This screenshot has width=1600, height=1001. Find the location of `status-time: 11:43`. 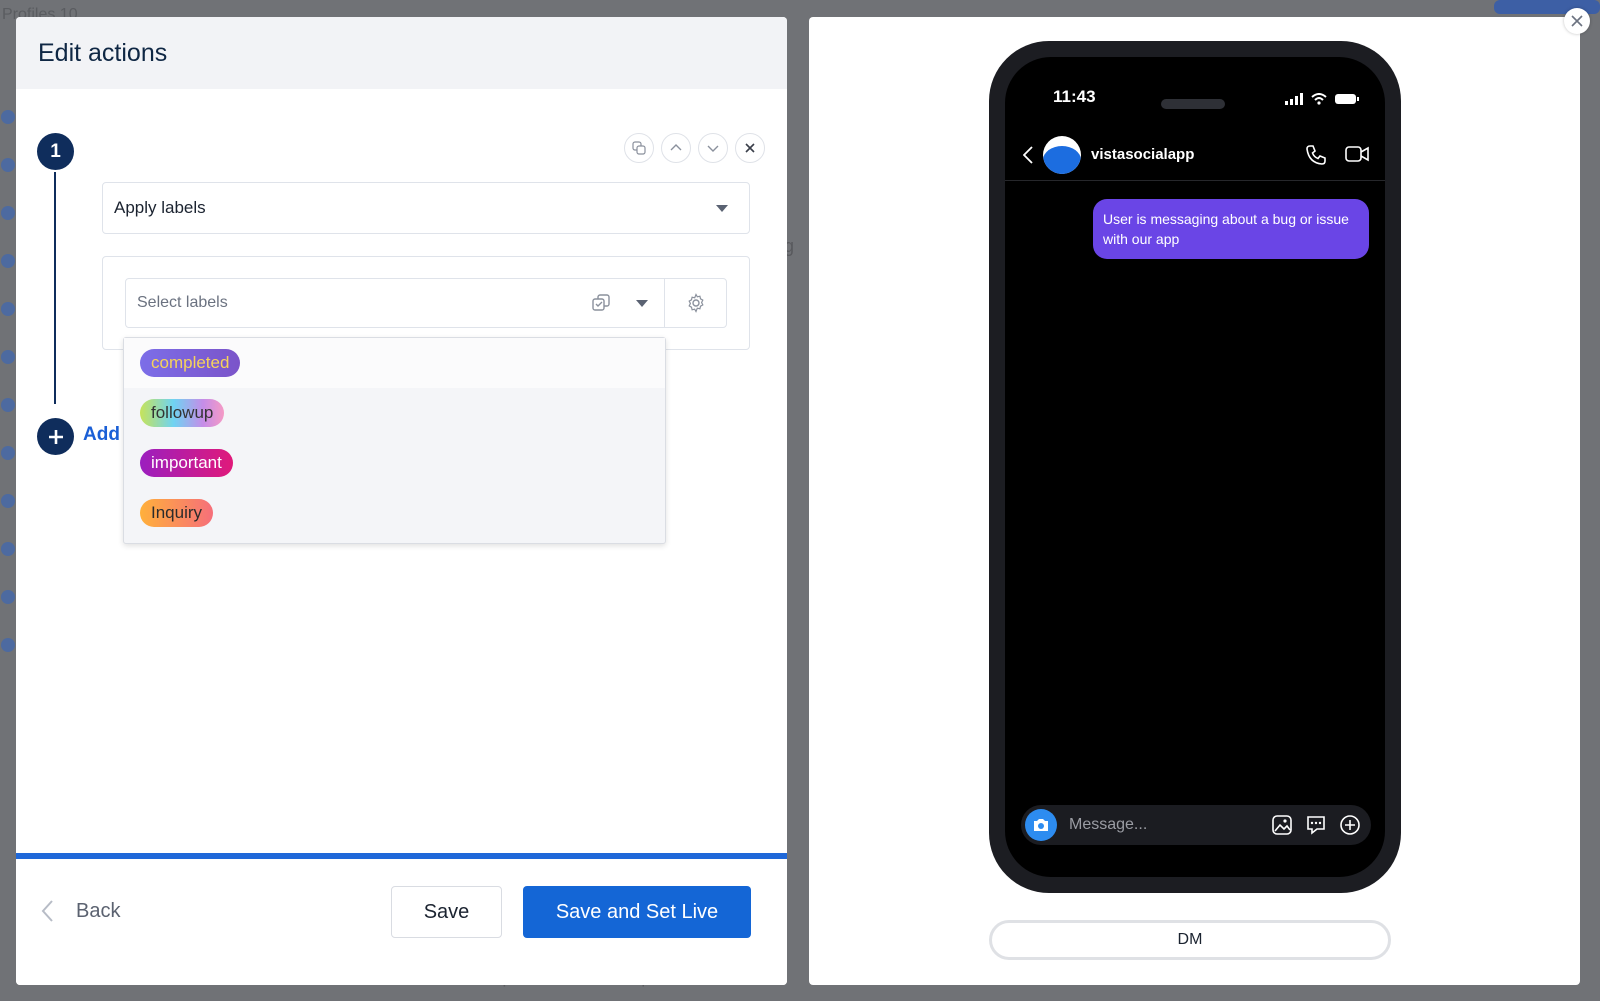

status-time: 11:43 is located at coordinates (1074, 96).